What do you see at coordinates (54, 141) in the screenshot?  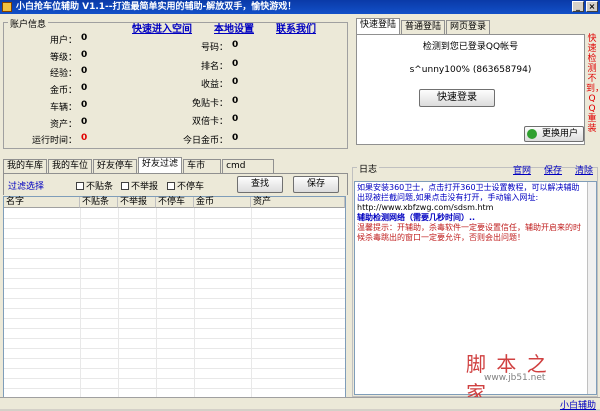 I see `left-label: 运行时间：` at bounding box center [54, 141].